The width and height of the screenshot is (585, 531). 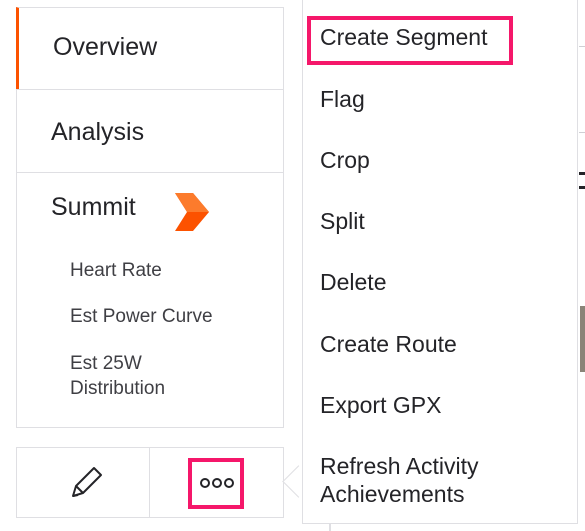 What do you see at coordinates (342, 221) in the screenshot?
I see `menu-item-split: Split` at bounding box center [342, 221].